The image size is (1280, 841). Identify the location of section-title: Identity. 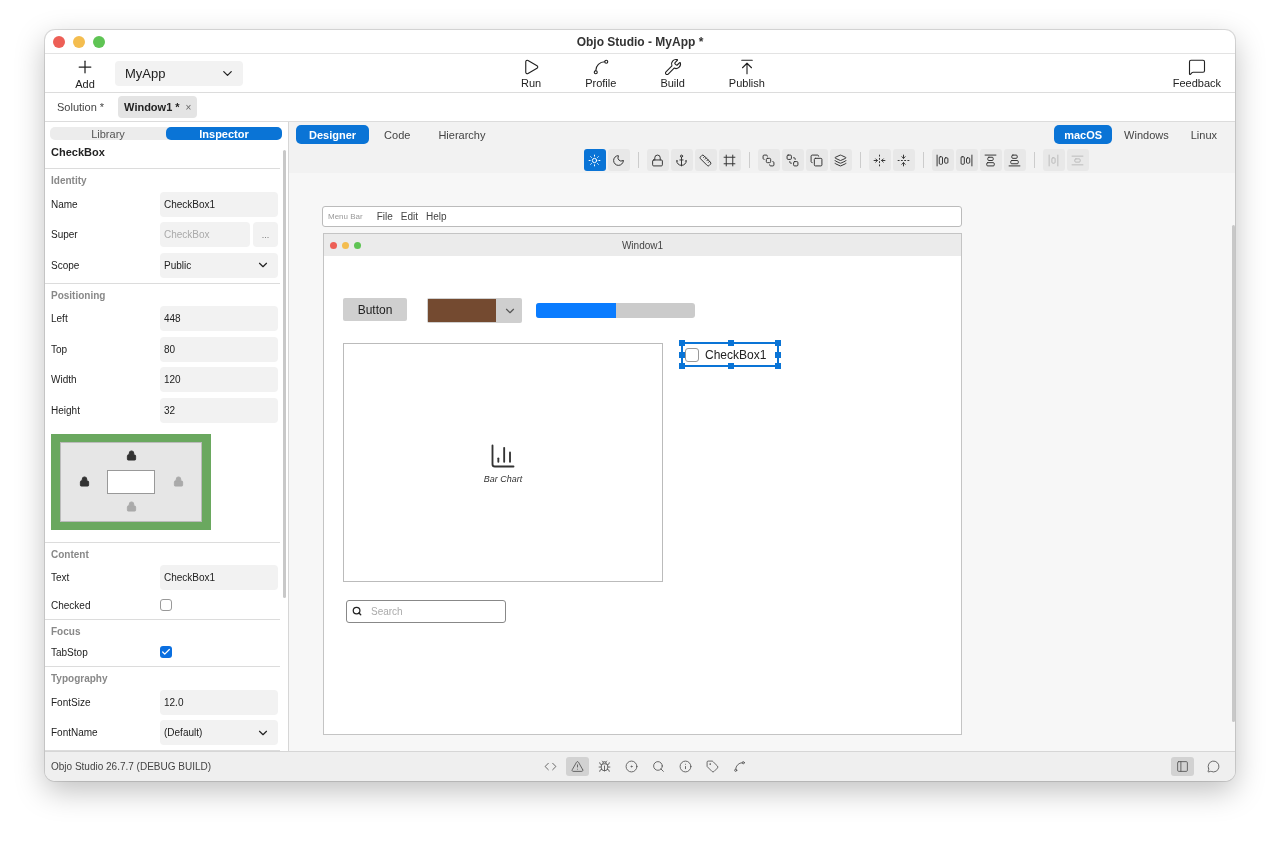
(69, 181).